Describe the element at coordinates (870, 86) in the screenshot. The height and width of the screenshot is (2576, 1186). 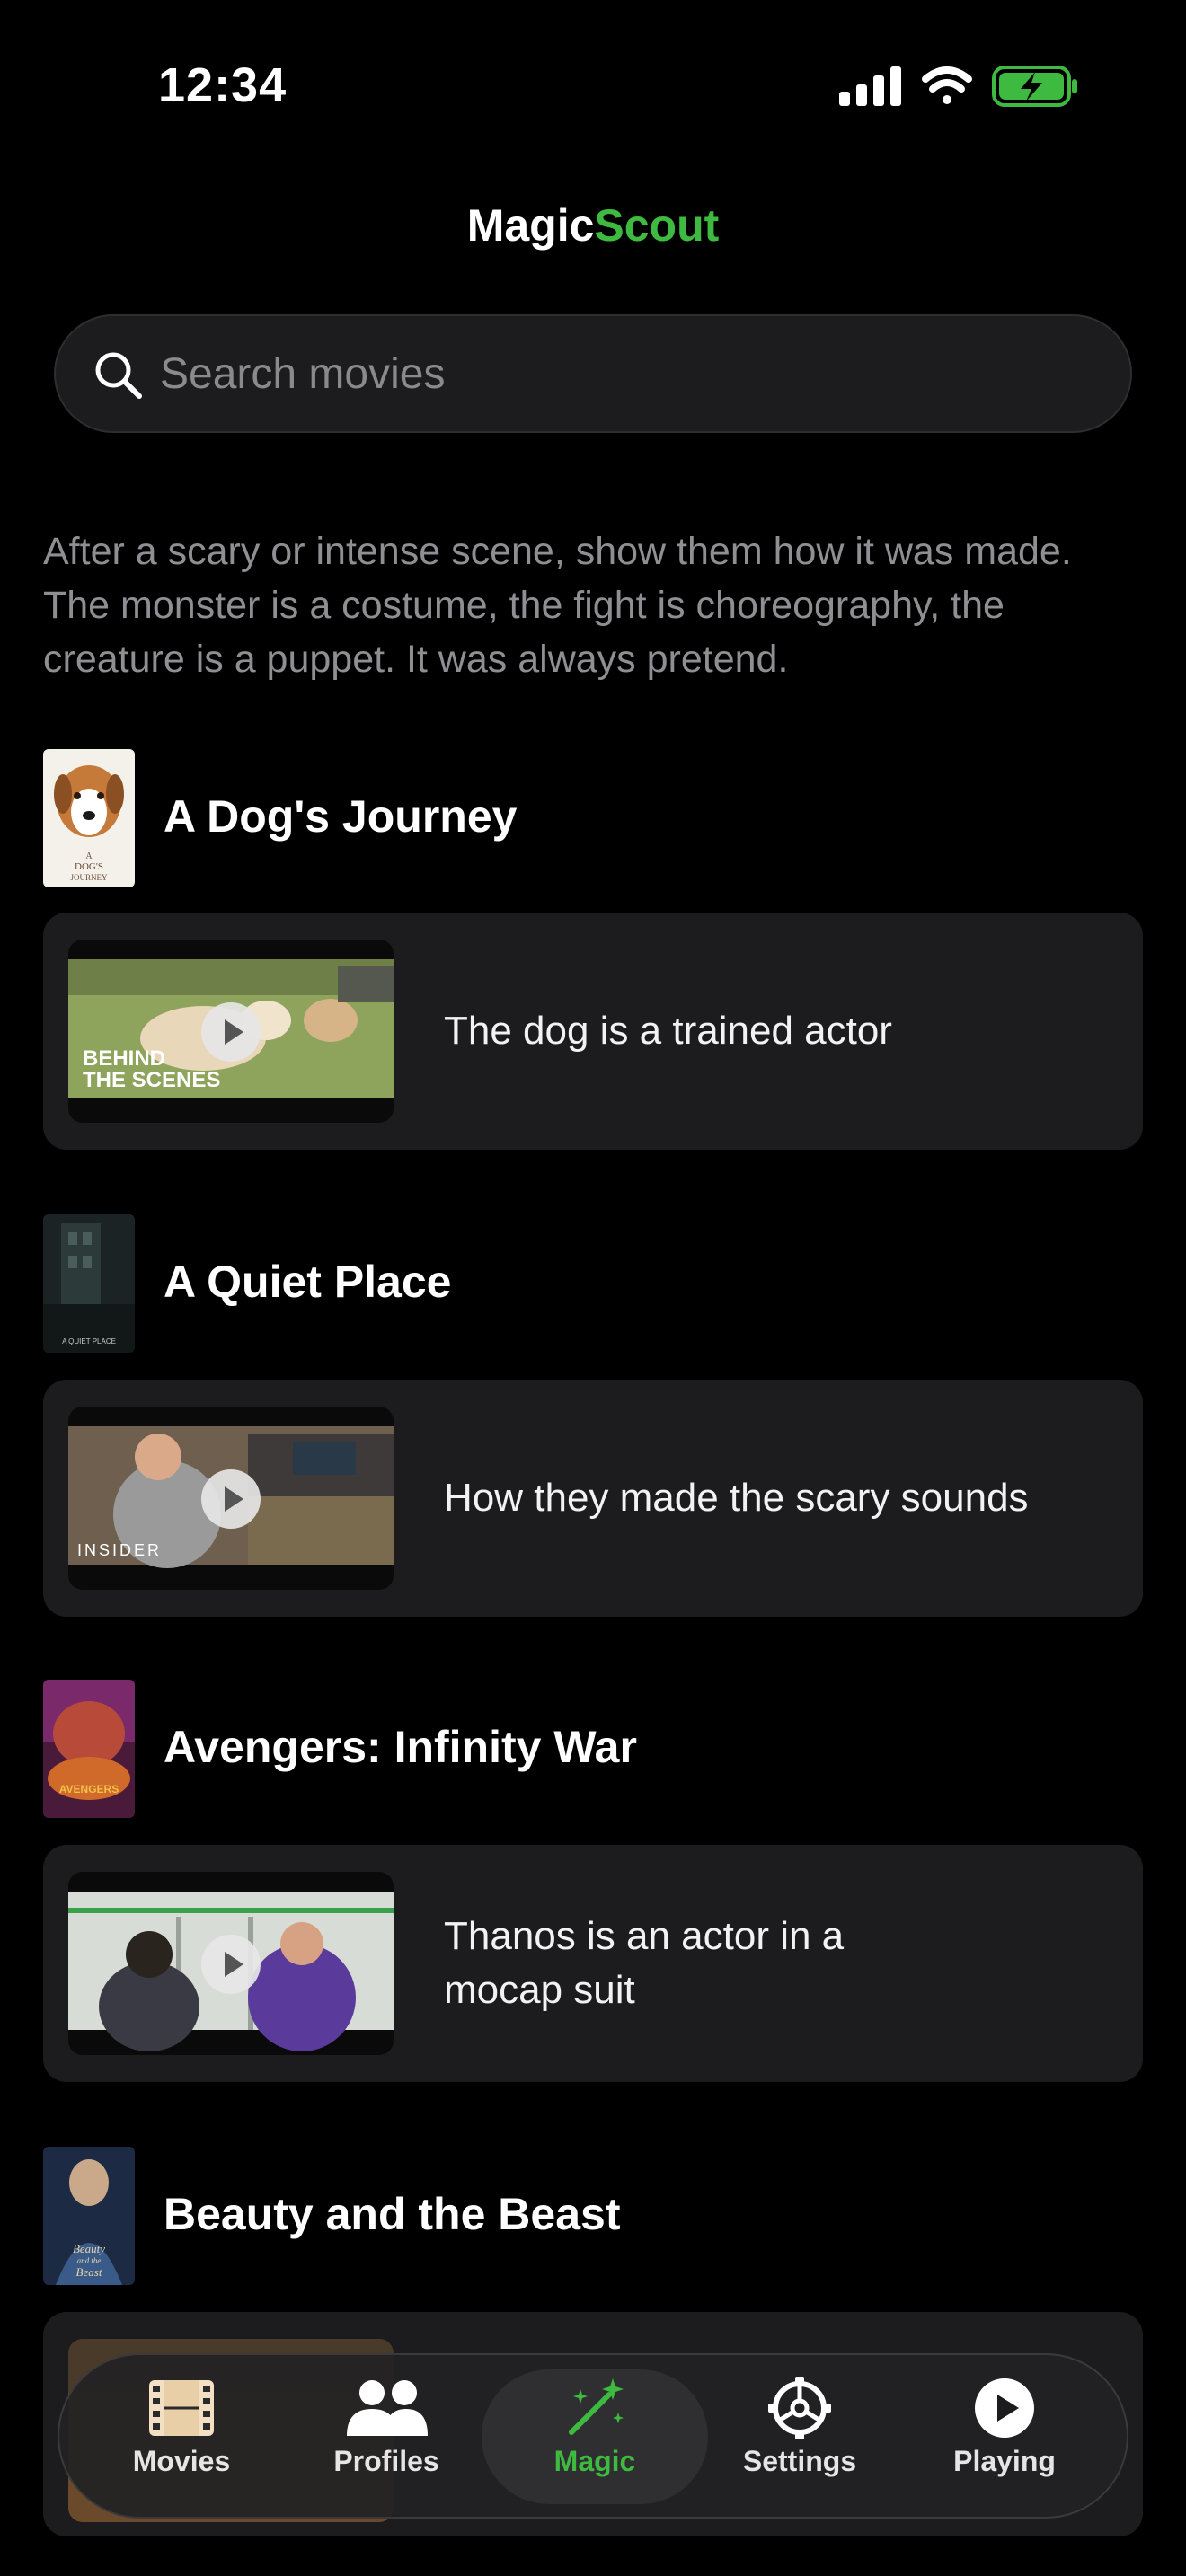
I see `signal-icon` at that location.